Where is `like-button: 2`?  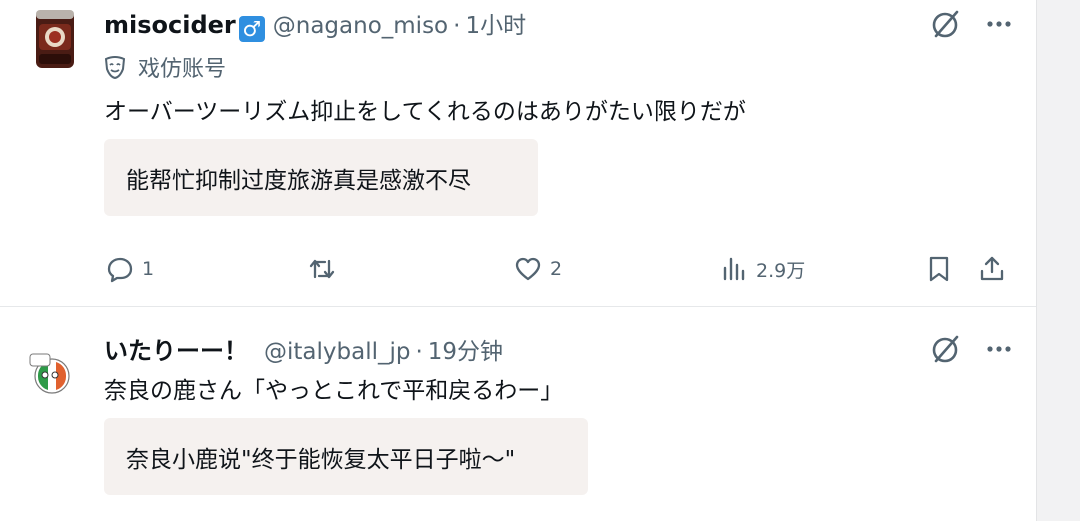 like-button: 2 is located at coordinates (538, 269).